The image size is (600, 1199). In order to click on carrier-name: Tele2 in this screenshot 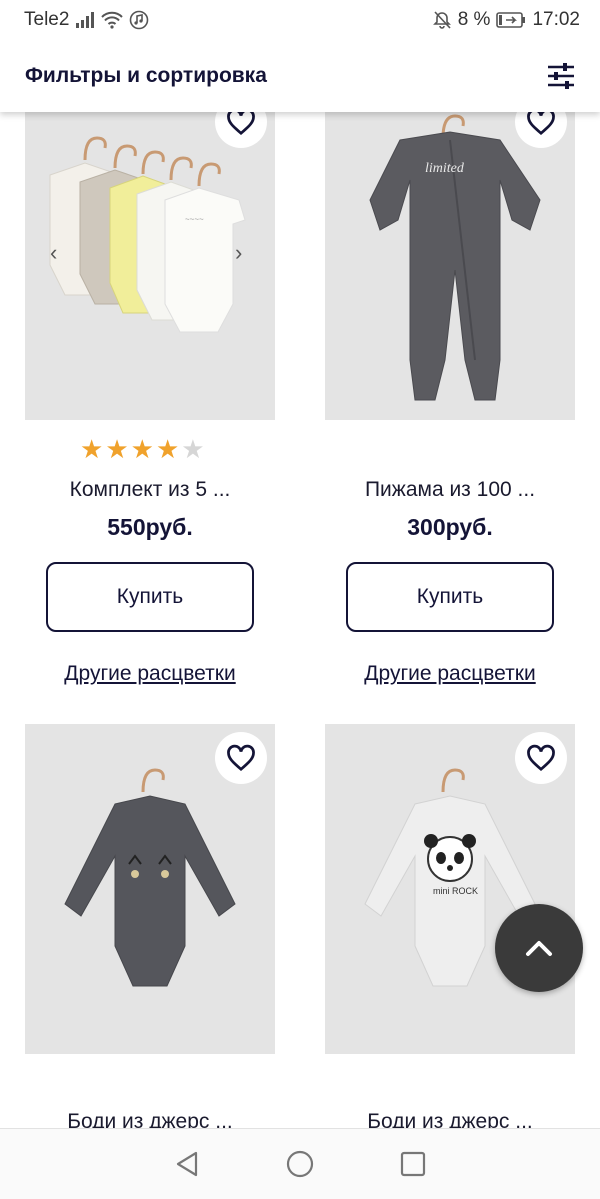, I will do `click(47, 19)`.